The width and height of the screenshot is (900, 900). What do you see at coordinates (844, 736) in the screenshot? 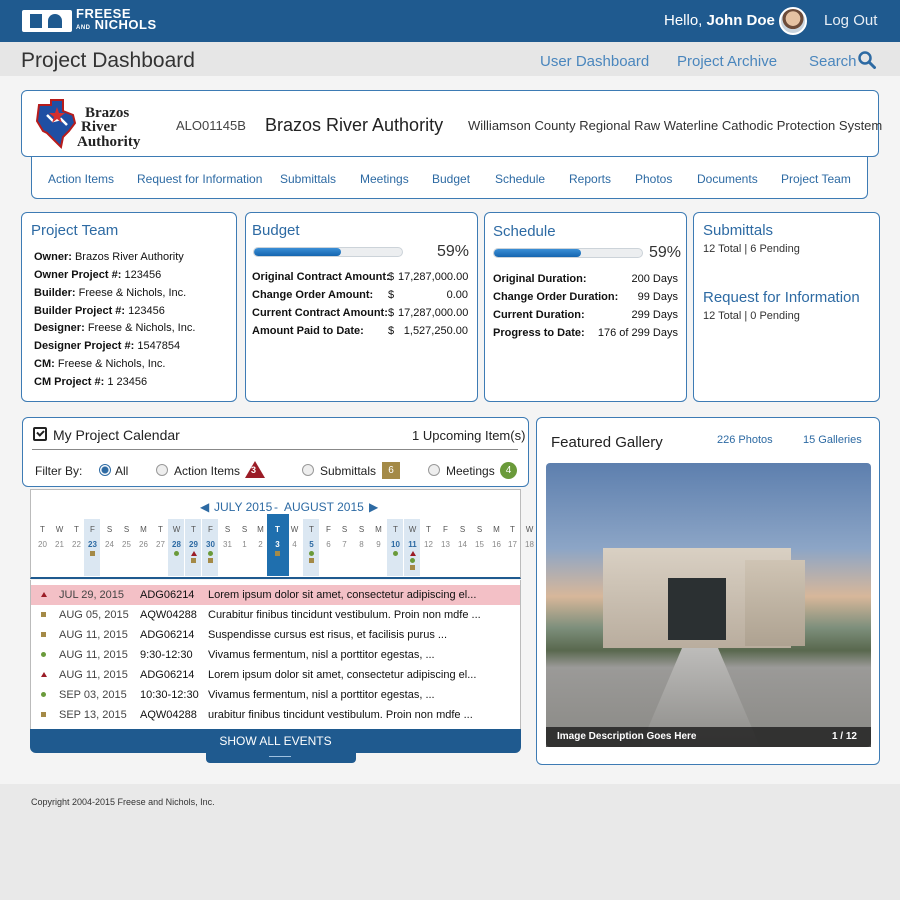
I see `photo-counter: 1 / 12` at bounding box center [844, 736].